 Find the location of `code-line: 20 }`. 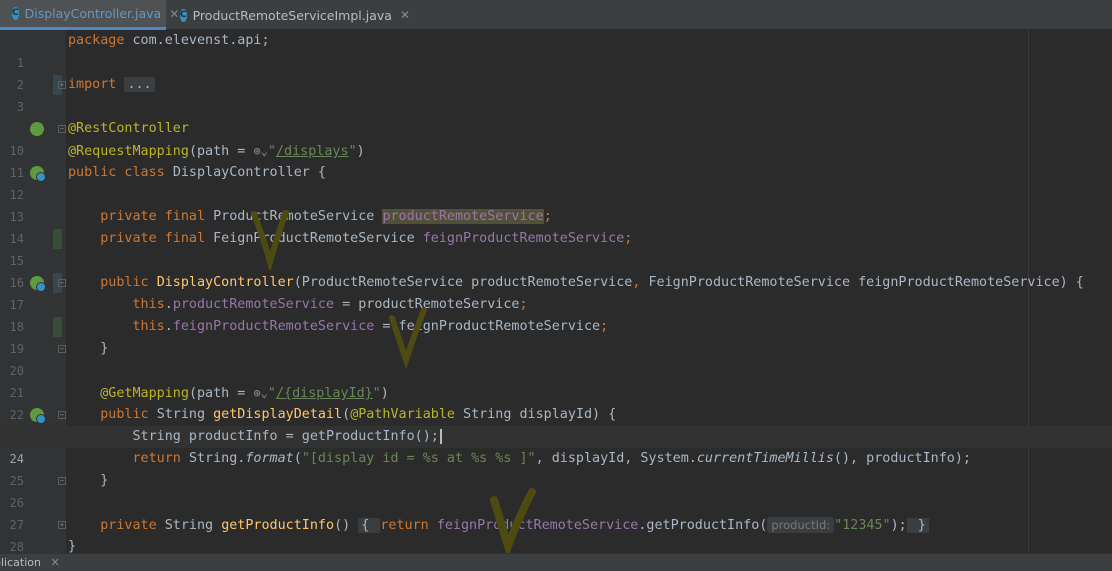

code-line: 20 } is located at coordinates (556, 358).